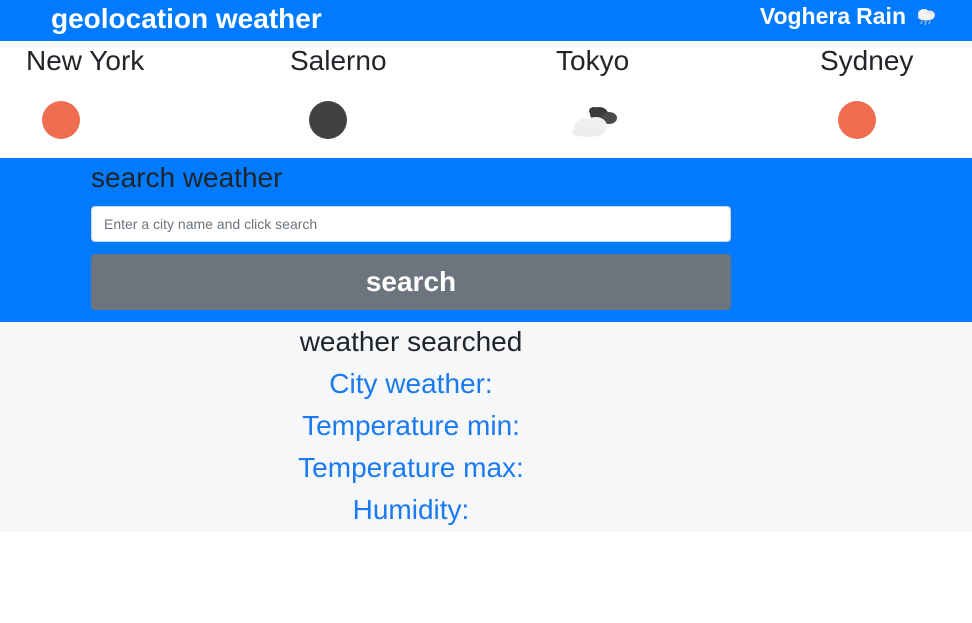 The image size is (972, 623). Describe the element at coordinates (411, 467) in the screenshot. I see `temperature-max-label: Temperature max:` at that location.